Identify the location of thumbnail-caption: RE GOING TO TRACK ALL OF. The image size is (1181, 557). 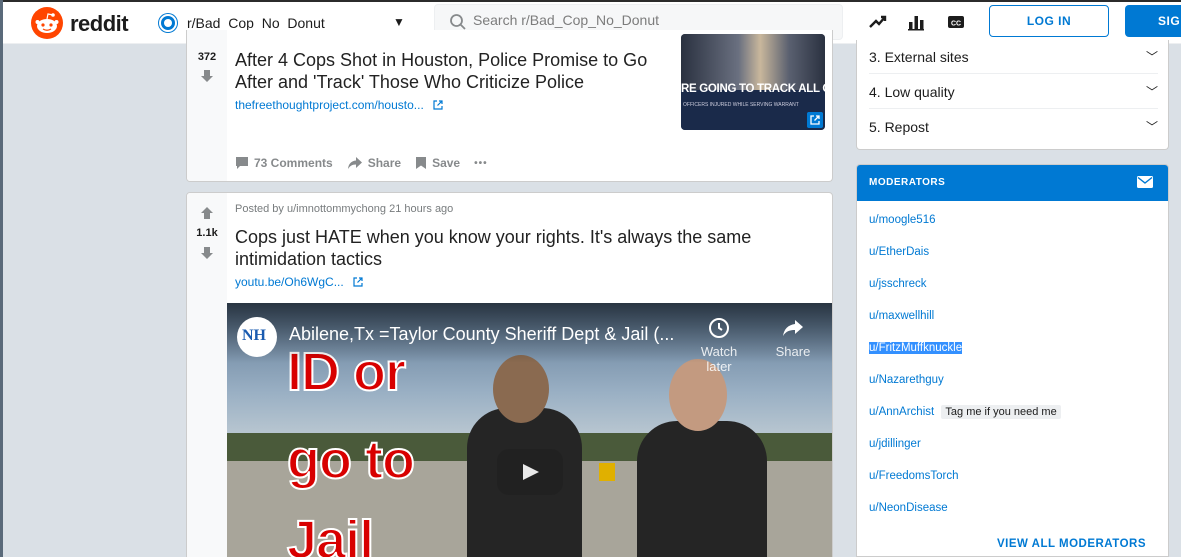
(753, 89).